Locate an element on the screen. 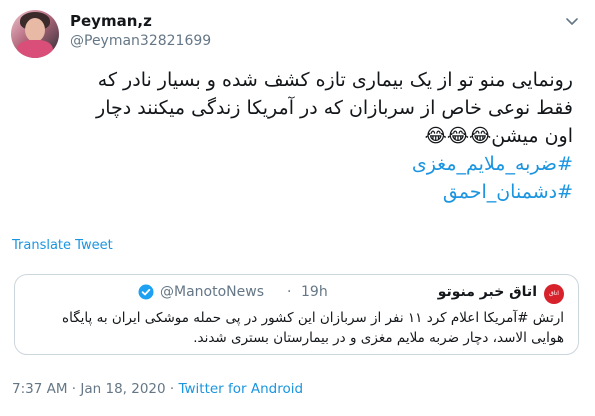  avatar is located at coordinates (35, 34).